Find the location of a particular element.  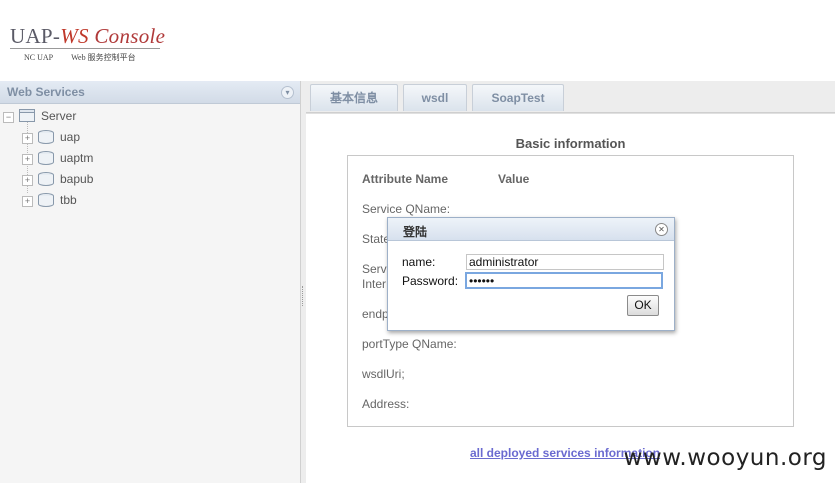

attr-porttype-qname: portType QName: is located at coordinates (409, 344).